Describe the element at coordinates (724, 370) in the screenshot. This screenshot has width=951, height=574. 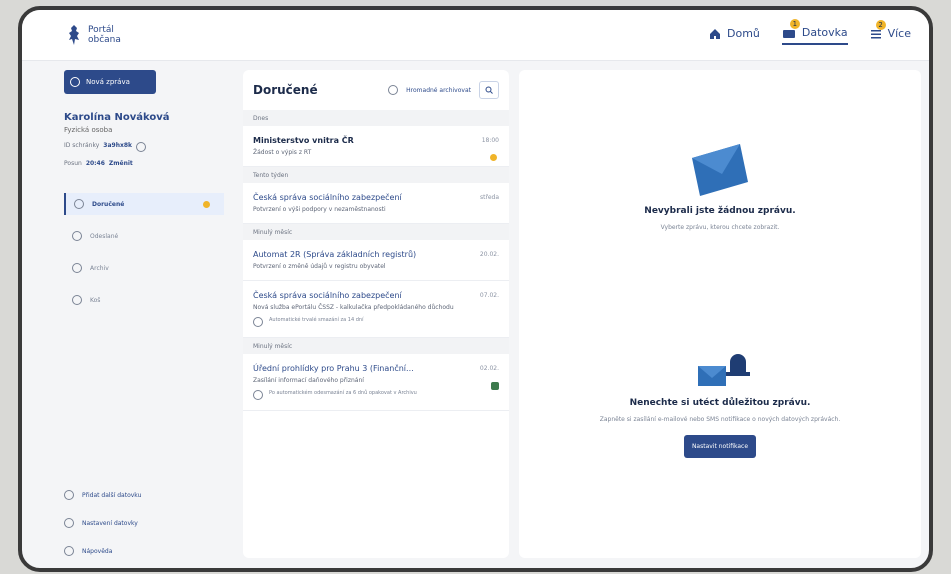
I see `notification-bell-icon` at that location.